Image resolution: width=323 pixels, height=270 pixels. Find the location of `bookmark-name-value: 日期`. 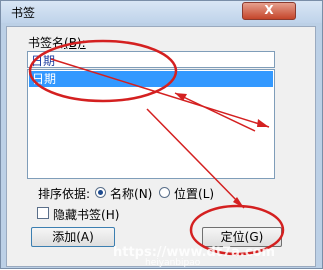

bookmark-name-value: 日期 is located at coordinates (43, 61).